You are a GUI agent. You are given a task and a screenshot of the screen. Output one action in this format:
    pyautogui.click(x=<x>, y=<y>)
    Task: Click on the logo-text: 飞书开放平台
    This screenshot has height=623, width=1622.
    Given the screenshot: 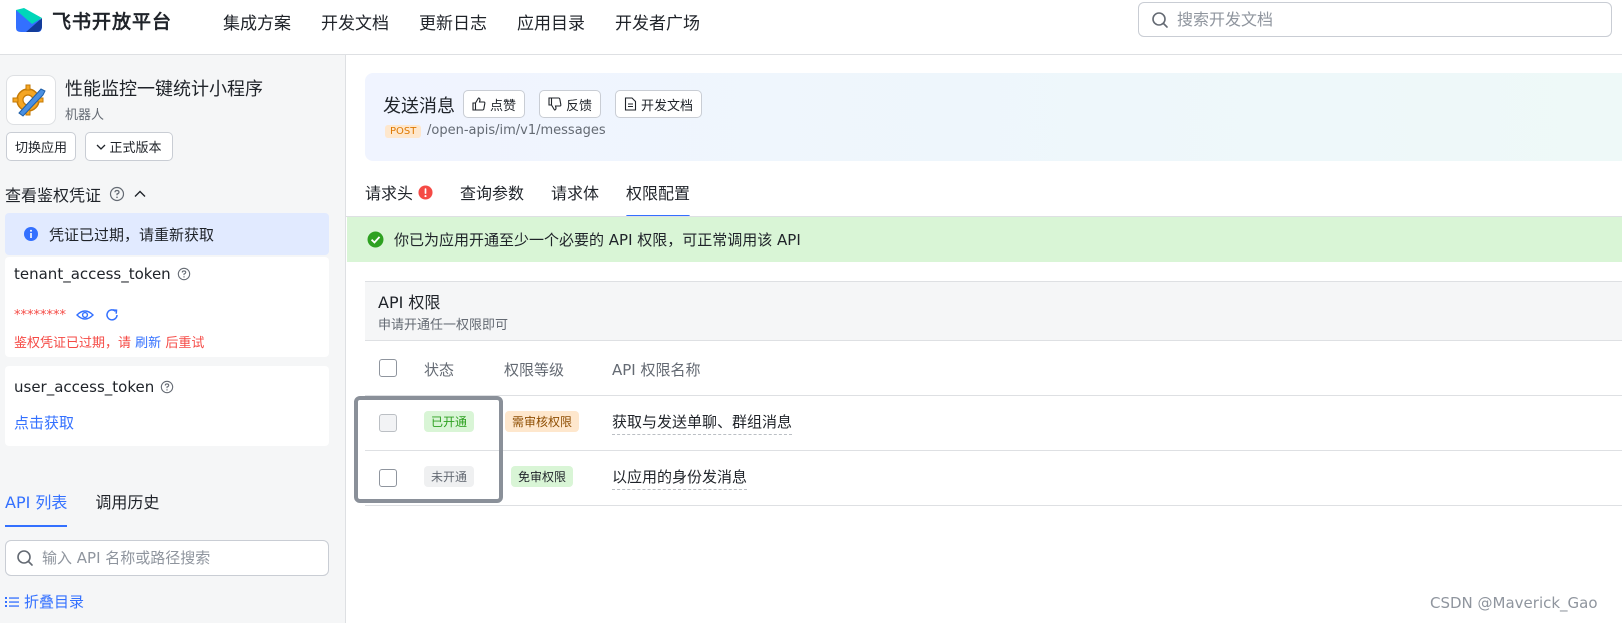 What is the action you would take?
    pyautogui.click(x=112, y=21)
    